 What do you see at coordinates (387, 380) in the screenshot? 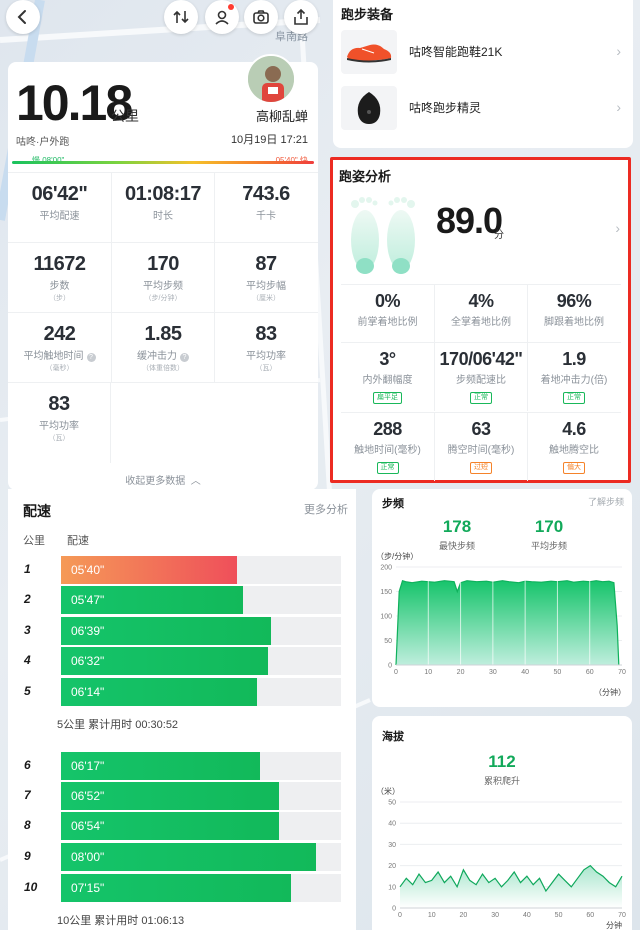
I see `gait-label: 内外翻幅度` at bounding box center [387, 380].